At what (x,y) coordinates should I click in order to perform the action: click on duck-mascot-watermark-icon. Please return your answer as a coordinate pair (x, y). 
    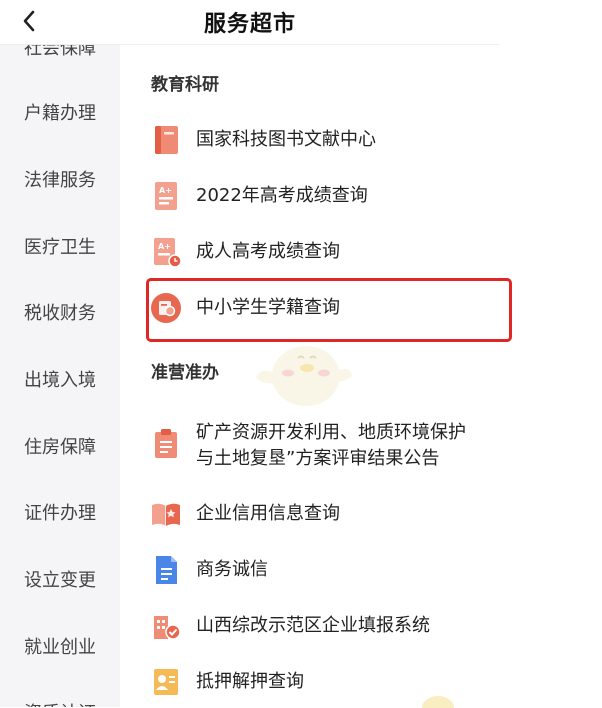
    Looking at the image, I should click on (304, 376).